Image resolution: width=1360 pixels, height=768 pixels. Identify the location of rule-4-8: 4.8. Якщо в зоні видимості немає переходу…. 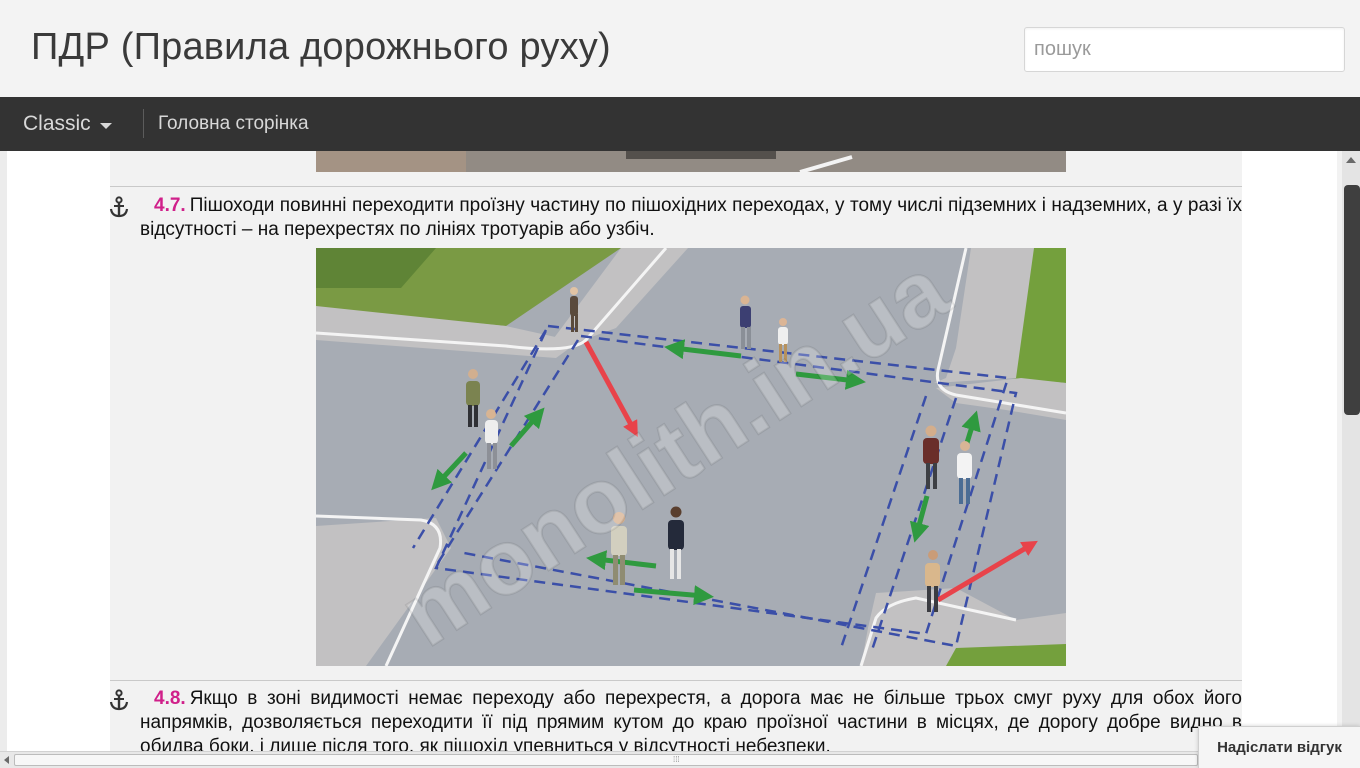
(691, 719).